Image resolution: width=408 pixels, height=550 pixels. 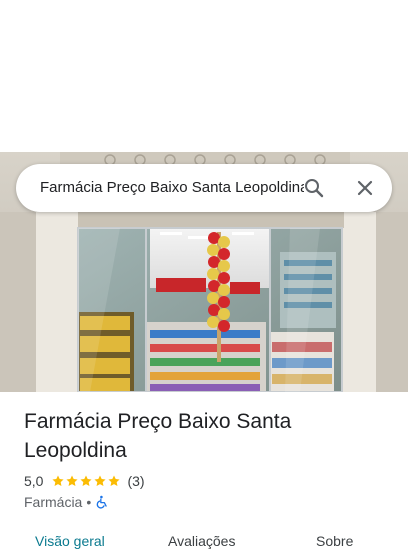 I want to click on tab-reviews: Avaliações, so click(x=201, y=541).